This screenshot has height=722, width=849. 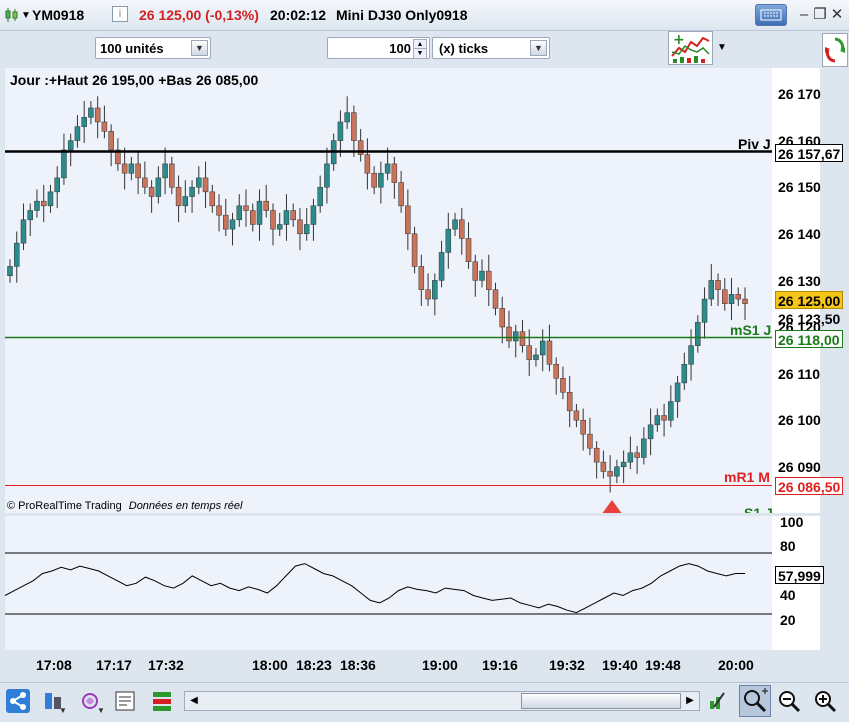 What do you see at coordinates (789, 701) in the screenshot?
I see `zoom-out-icon` at bounding box center [789, 701].